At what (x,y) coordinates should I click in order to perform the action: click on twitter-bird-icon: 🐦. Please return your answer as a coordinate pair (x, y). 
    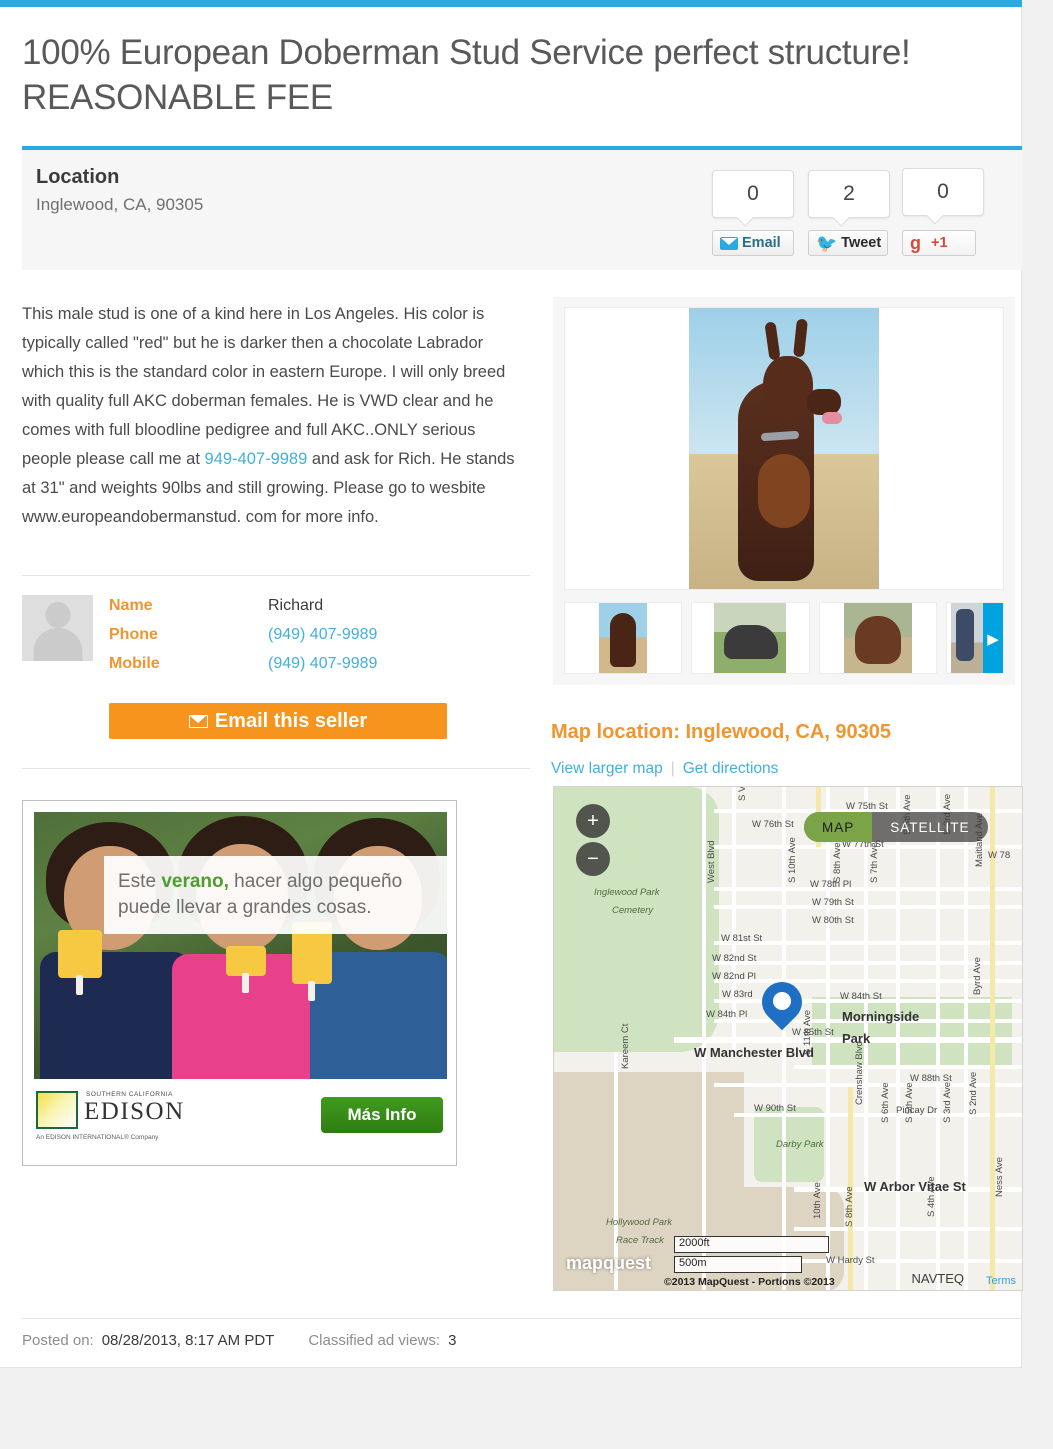
    Looking at the image, I should click on (827, 243).